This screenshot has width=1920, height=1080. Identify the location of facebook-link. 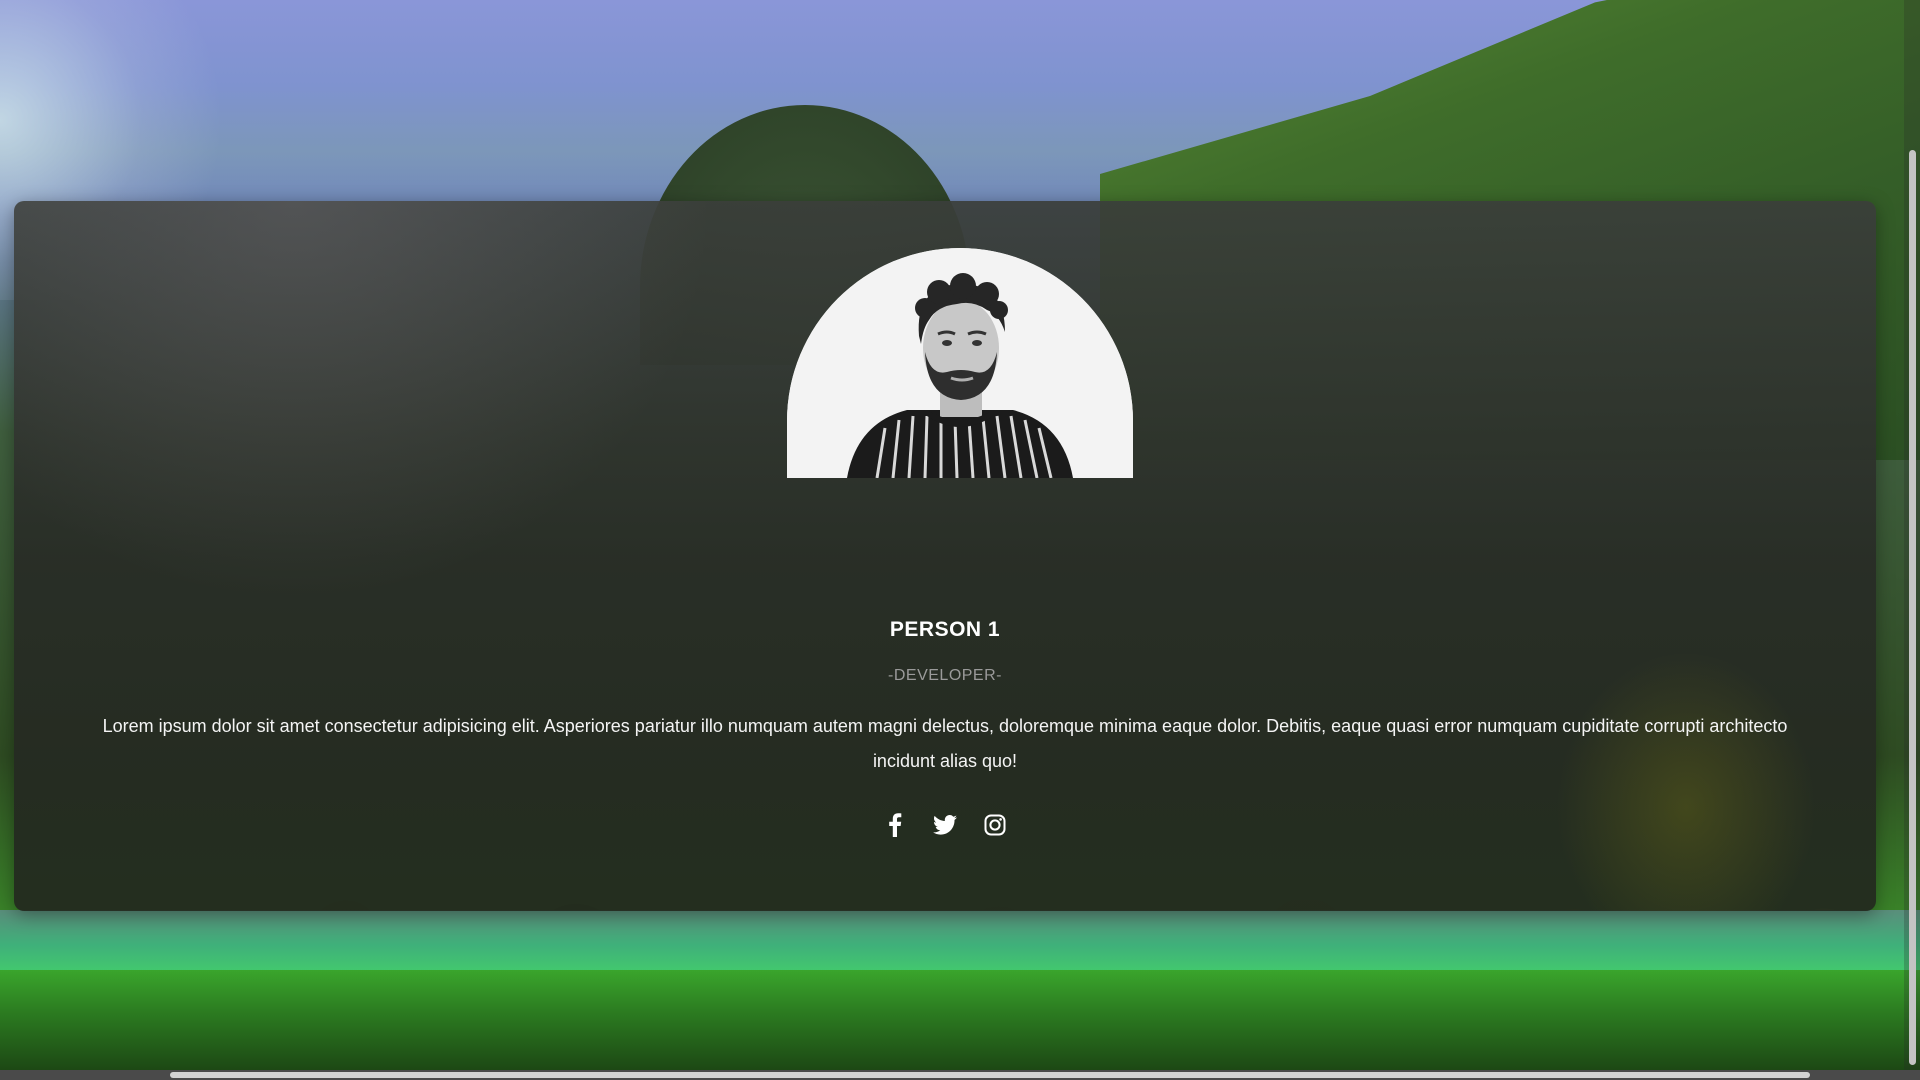
(895, 825).